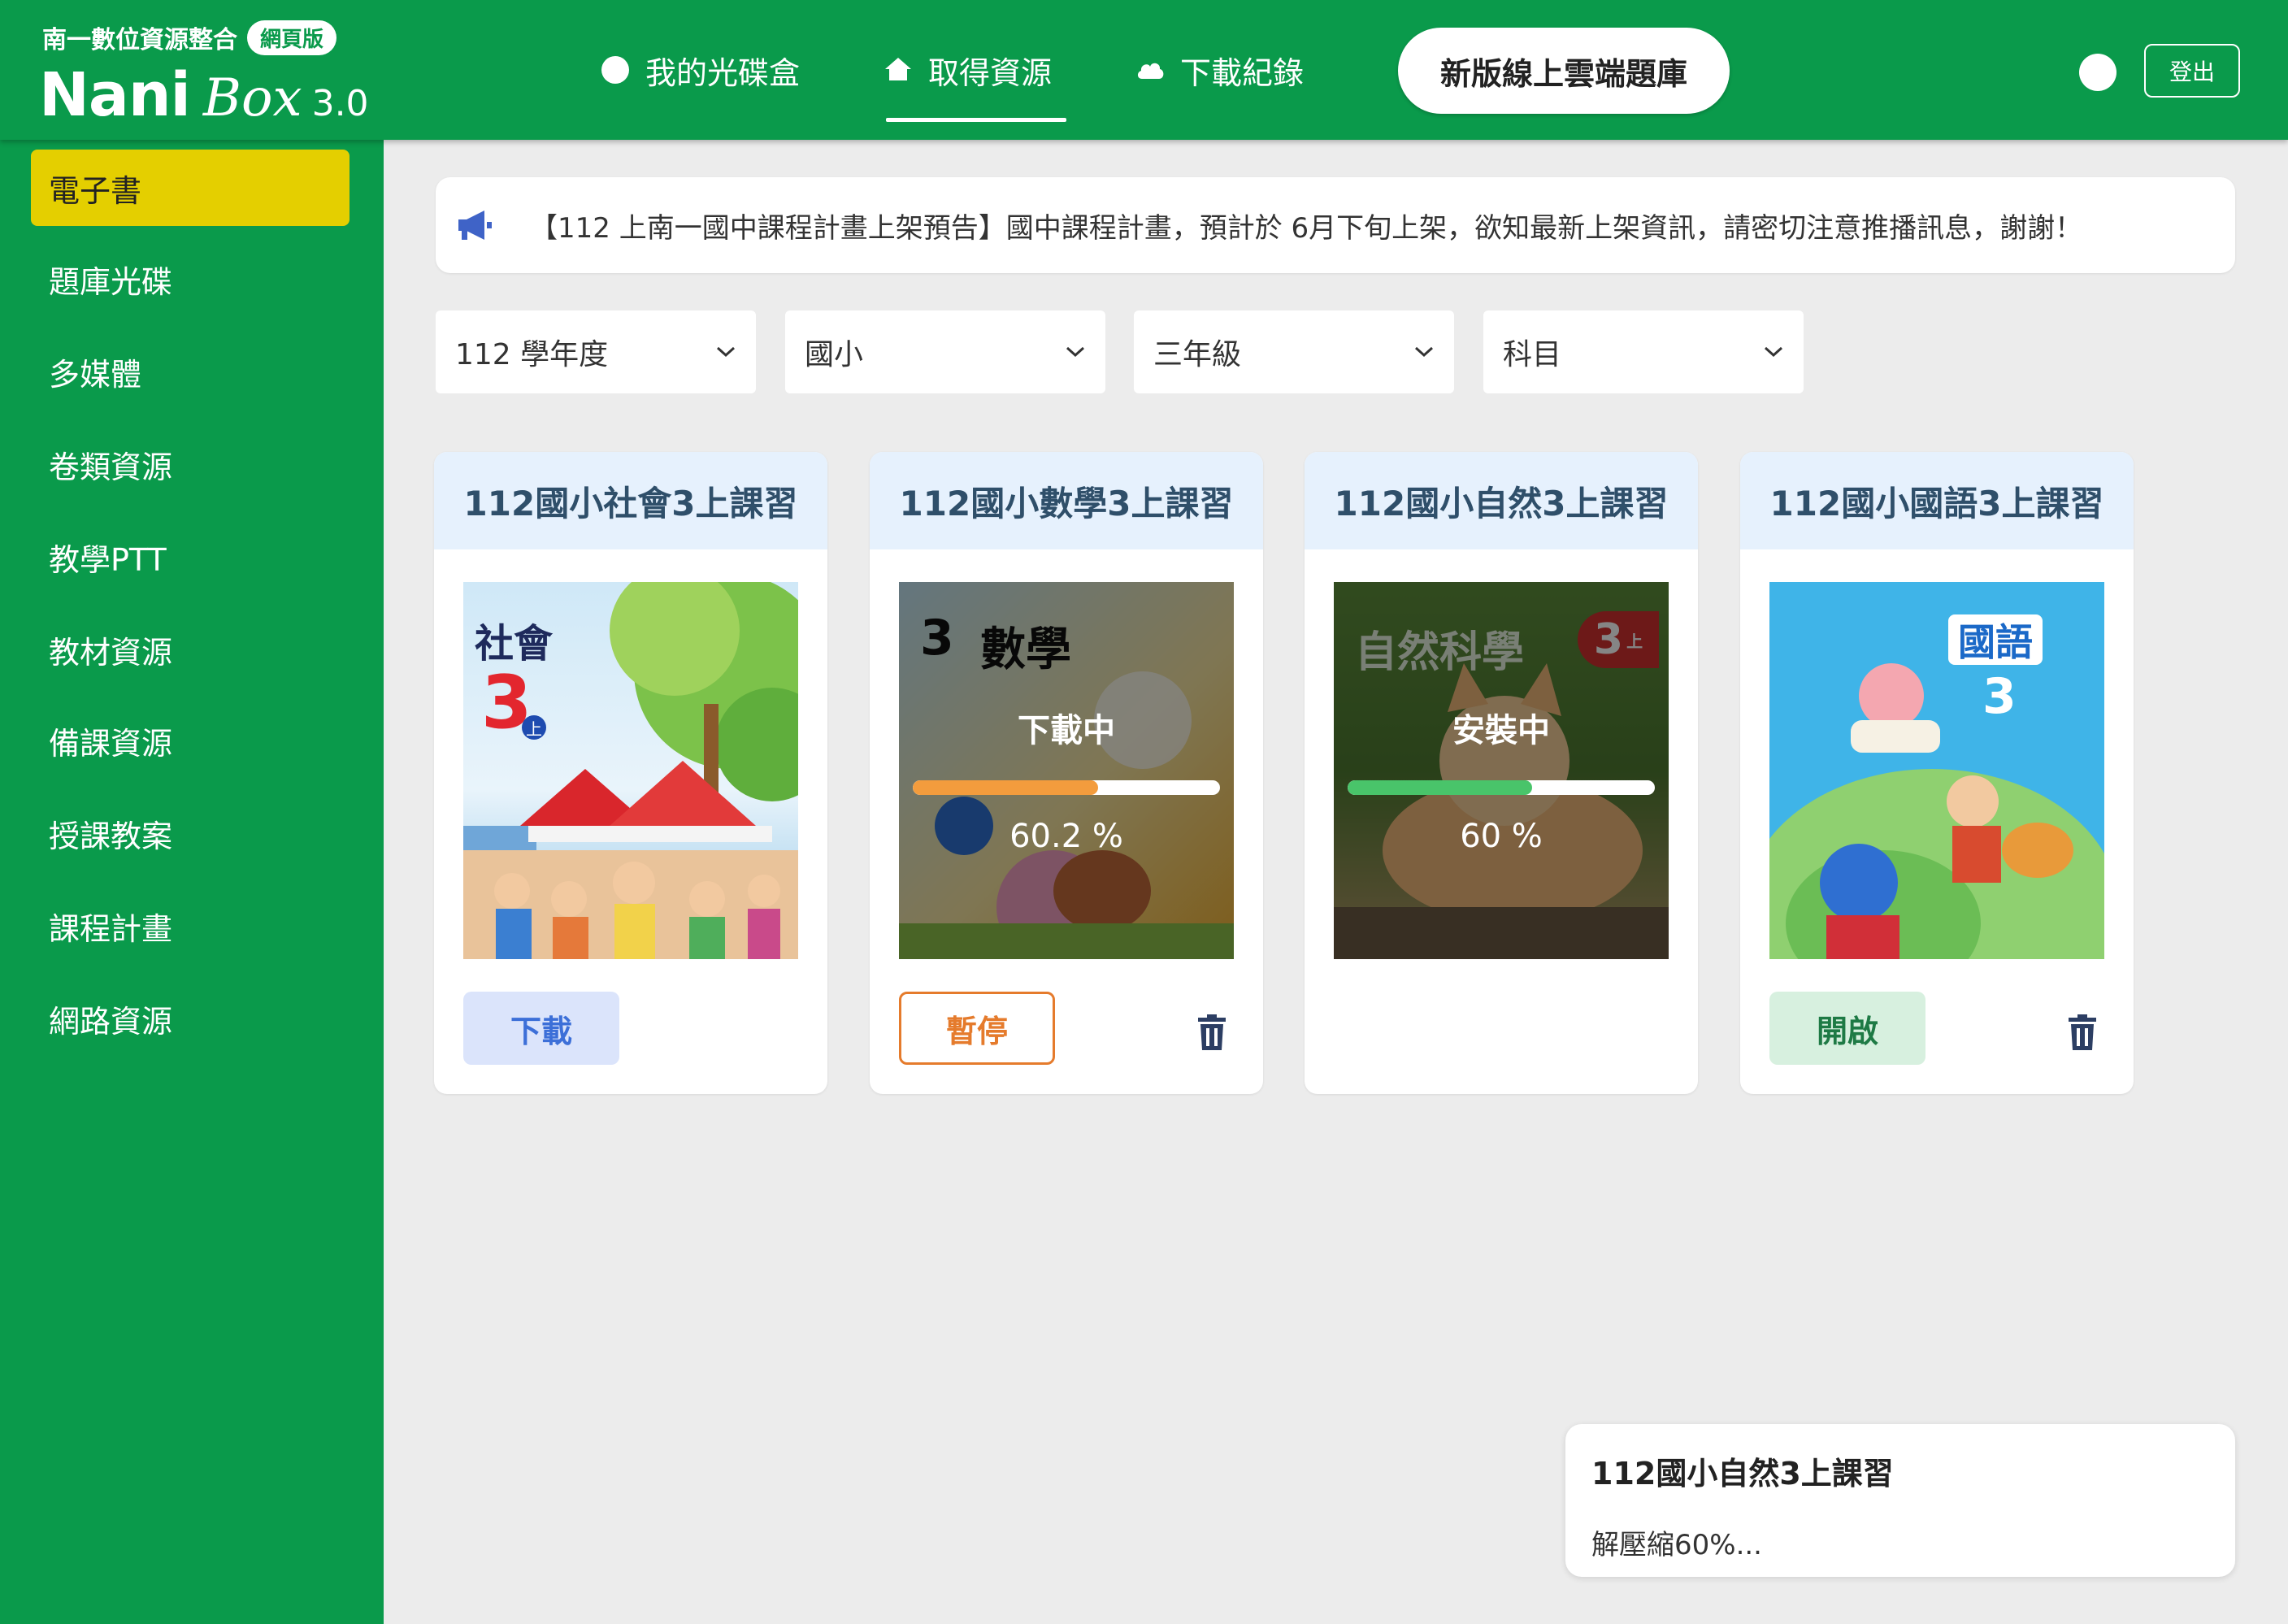 The width and height of the screenshot is (2288, 1624). Describe the element at coordinates (292, 37) in the screenshot. I see `web-version-badge: 網頁版` at that location.